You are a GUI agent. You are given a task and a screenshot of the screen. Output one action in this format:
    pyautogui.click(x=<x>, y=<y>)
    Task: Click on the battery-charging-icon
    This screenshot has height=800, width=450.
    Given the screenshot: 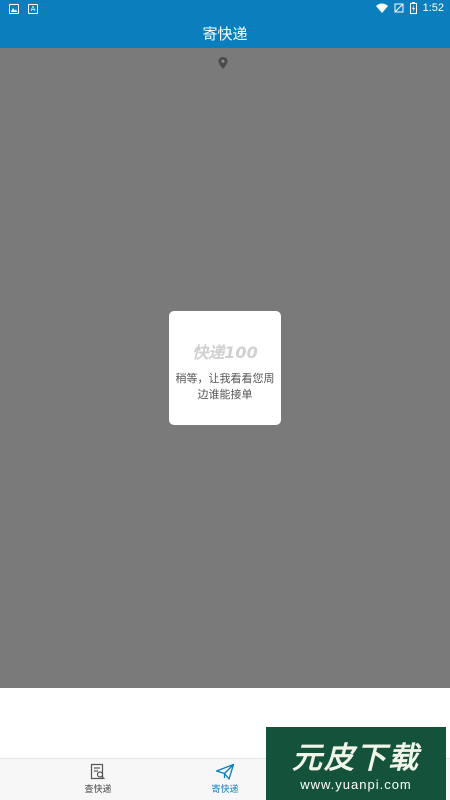 What is the action you would take?
    pyautogui.click(x=413, y=8)
    